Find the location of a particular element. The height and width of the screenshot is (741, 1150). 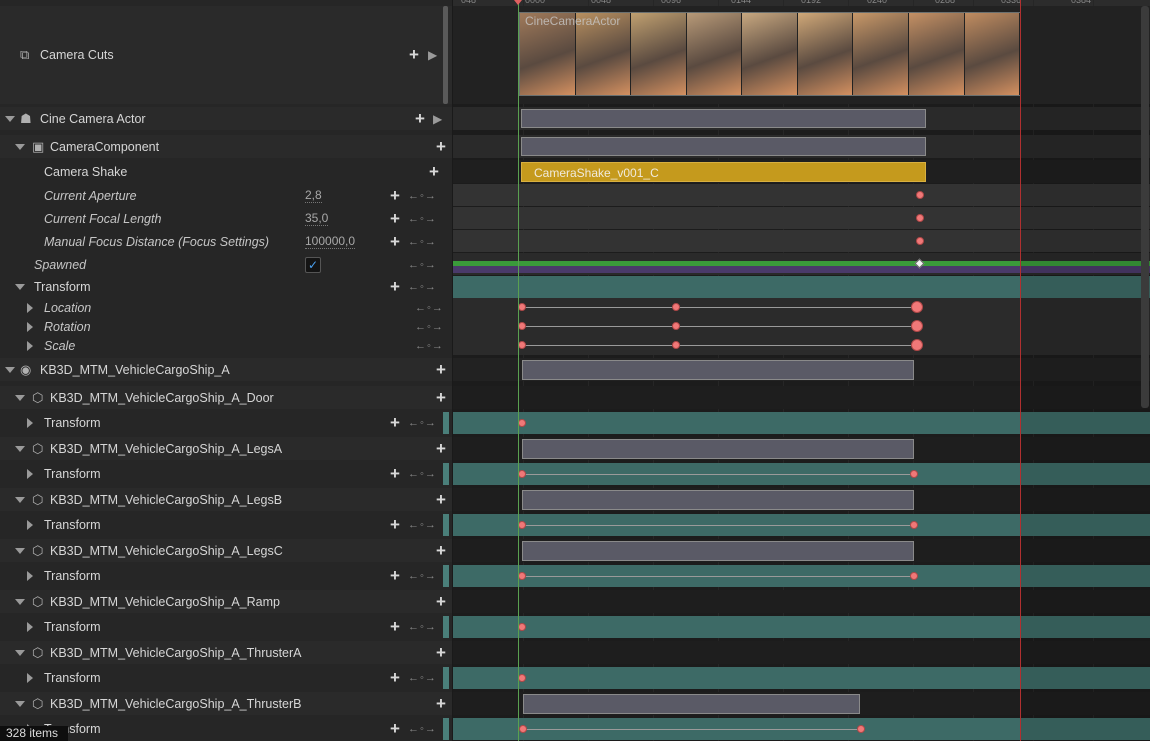

cargo-ship-section-bar is located at coordinates (718, 370).